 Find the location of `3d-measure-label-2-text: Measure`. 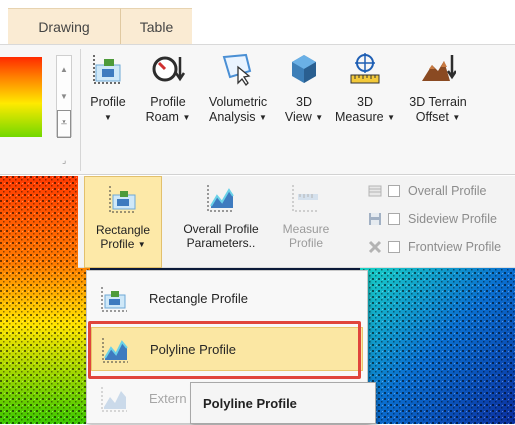

3d-measure-label-2-text: Measure is located at coordinates (359, 117).